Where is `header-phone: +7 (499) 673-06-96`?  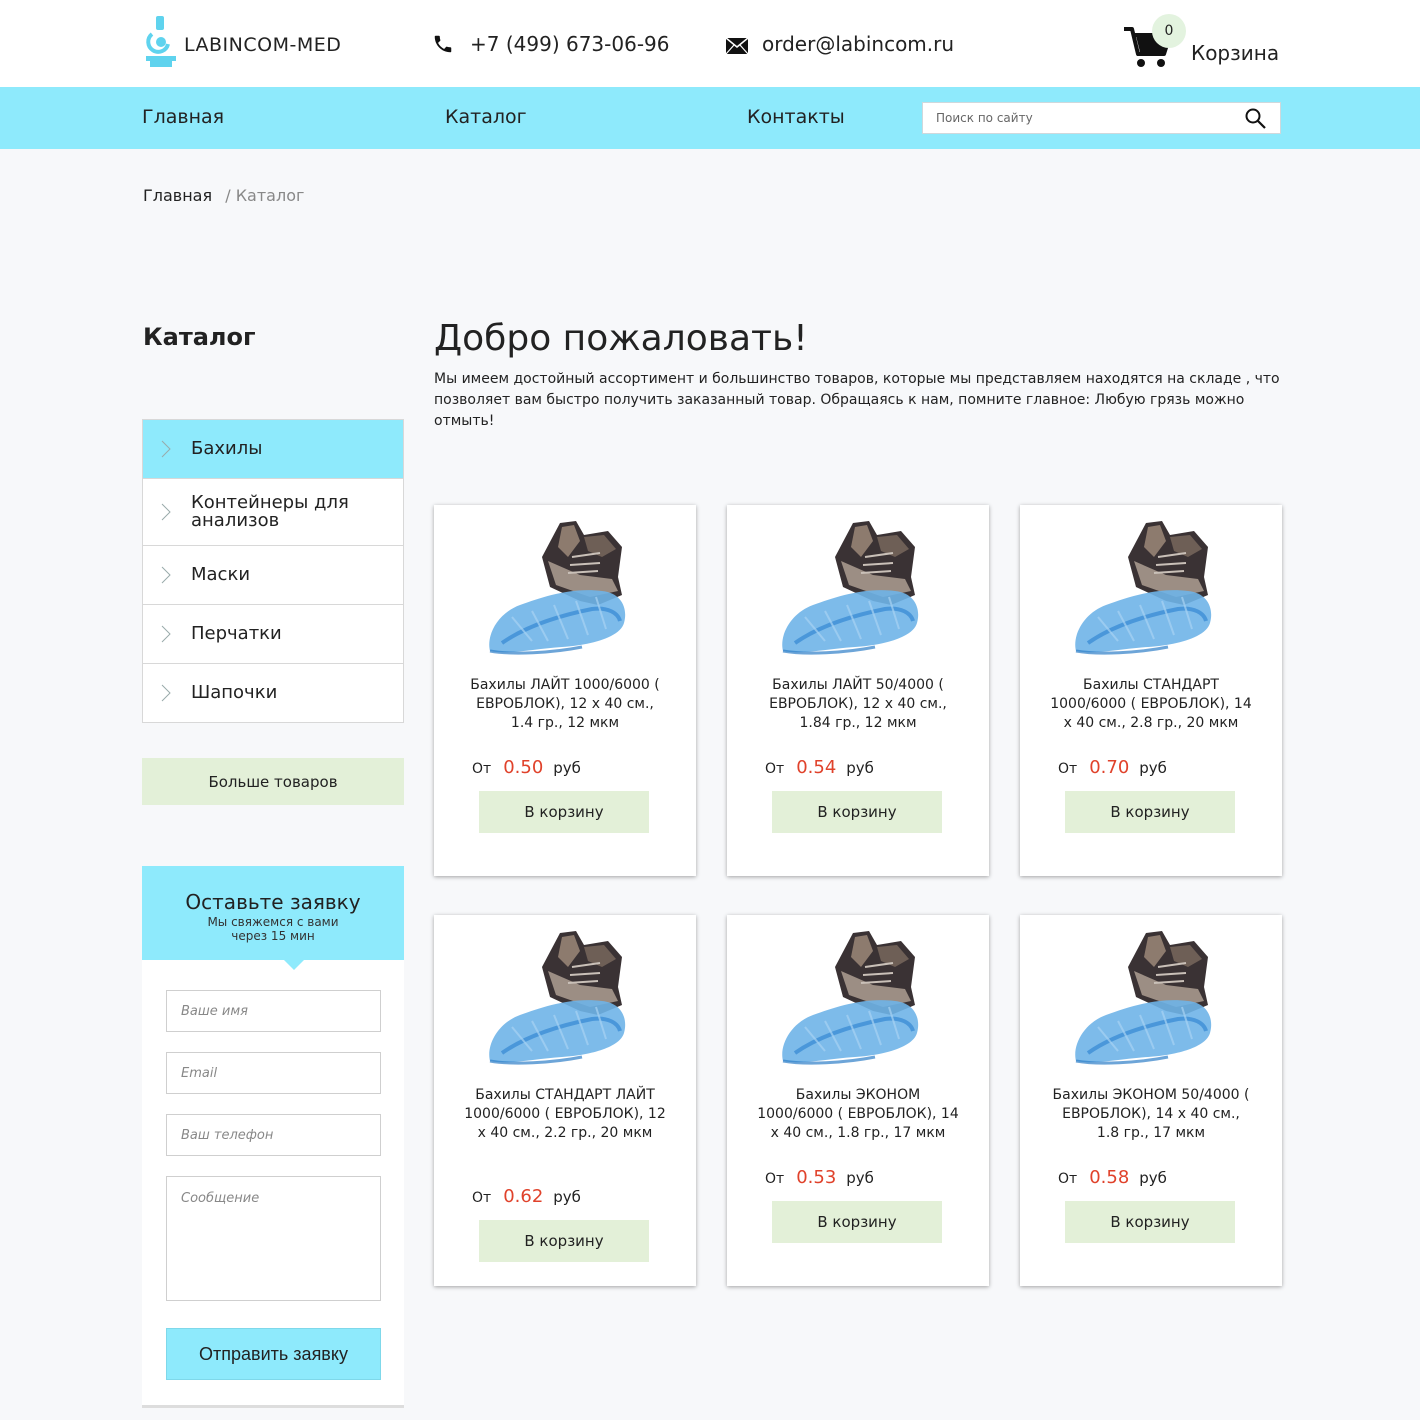 header-phone: +7 (499) 673-06-96 is located at coordinates (550, 44).